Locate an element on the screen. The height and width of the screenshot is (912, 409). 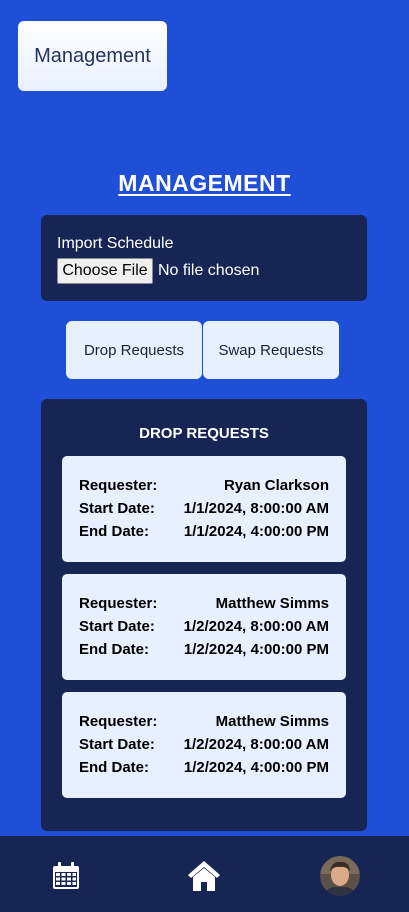
tab-swap-requests: Swap Requests is located at coordinates (271, 350).